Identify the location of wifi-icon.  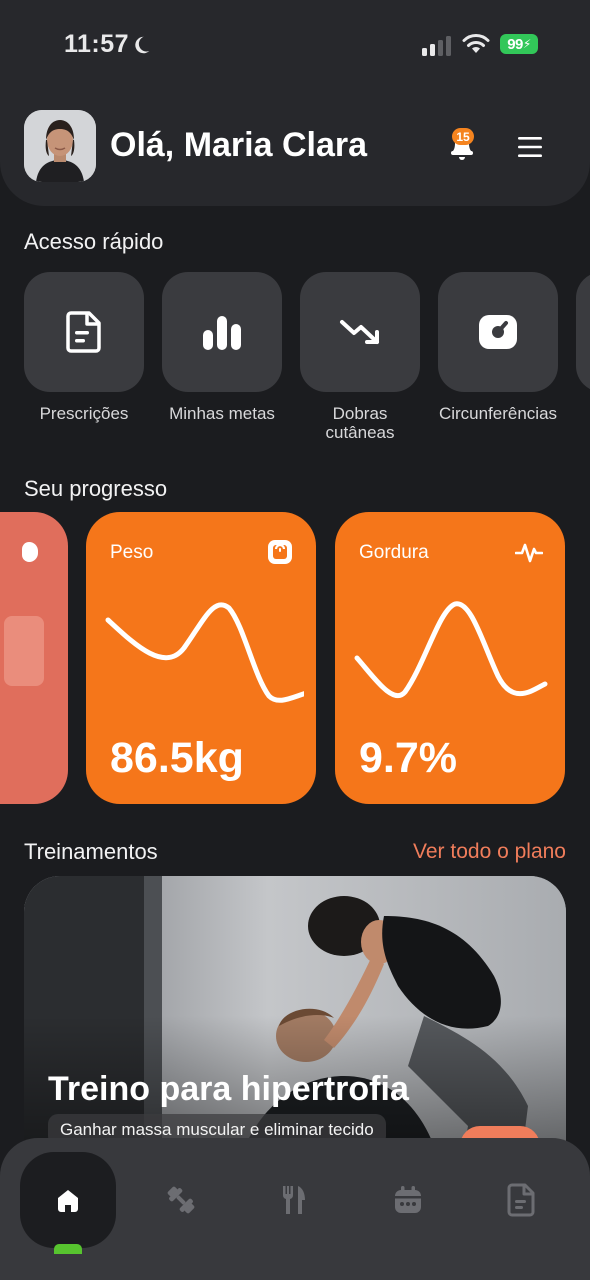
(476, 43).